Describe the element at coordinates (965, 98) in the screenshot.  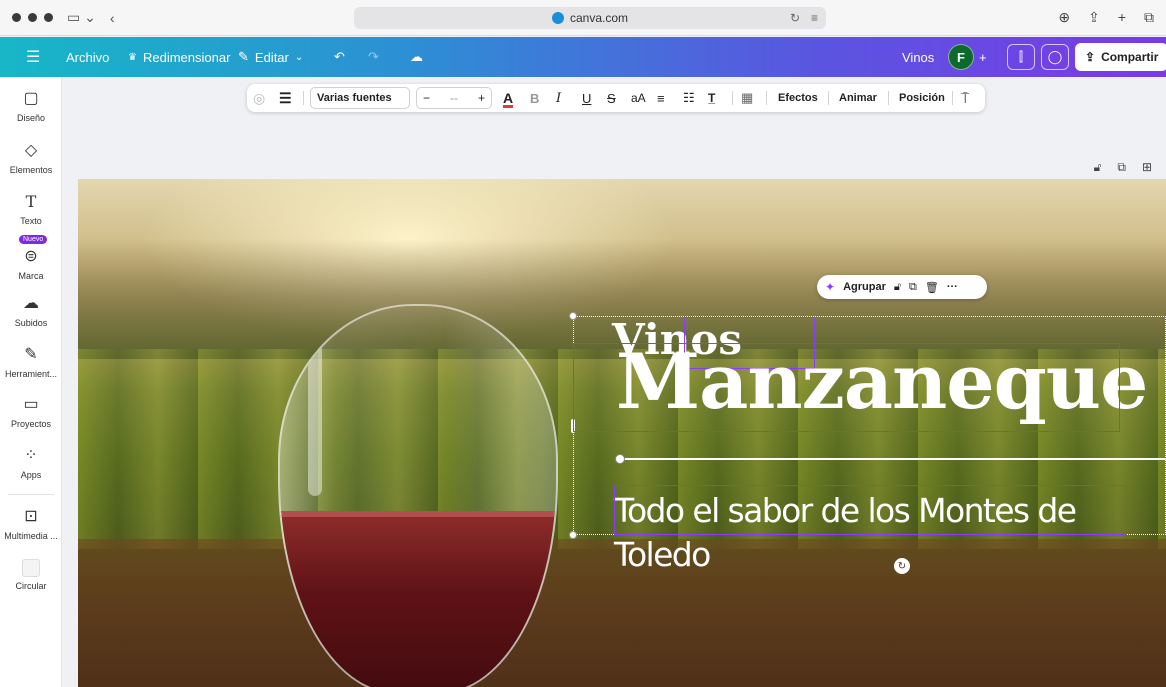
I see `paint-roller-icon: ⍑` at that location.